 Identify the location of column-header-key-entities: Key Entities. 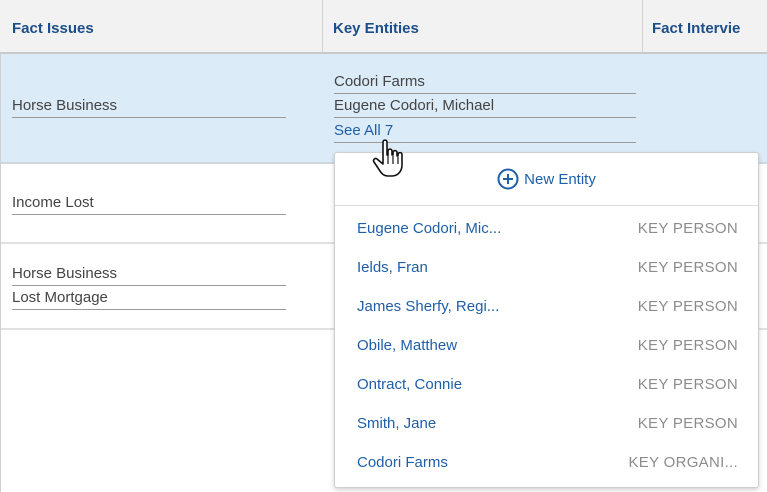
(483, 26).